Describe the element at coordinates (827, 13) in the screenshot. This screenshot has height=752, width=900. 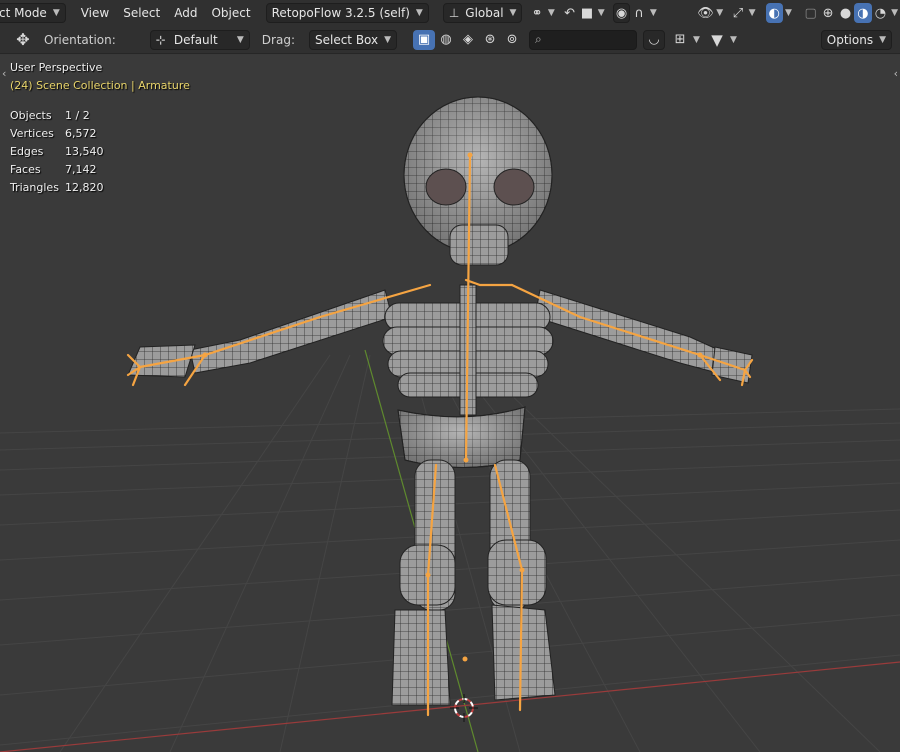
I see `shading-wireframe-icon: ⊕` at that location.